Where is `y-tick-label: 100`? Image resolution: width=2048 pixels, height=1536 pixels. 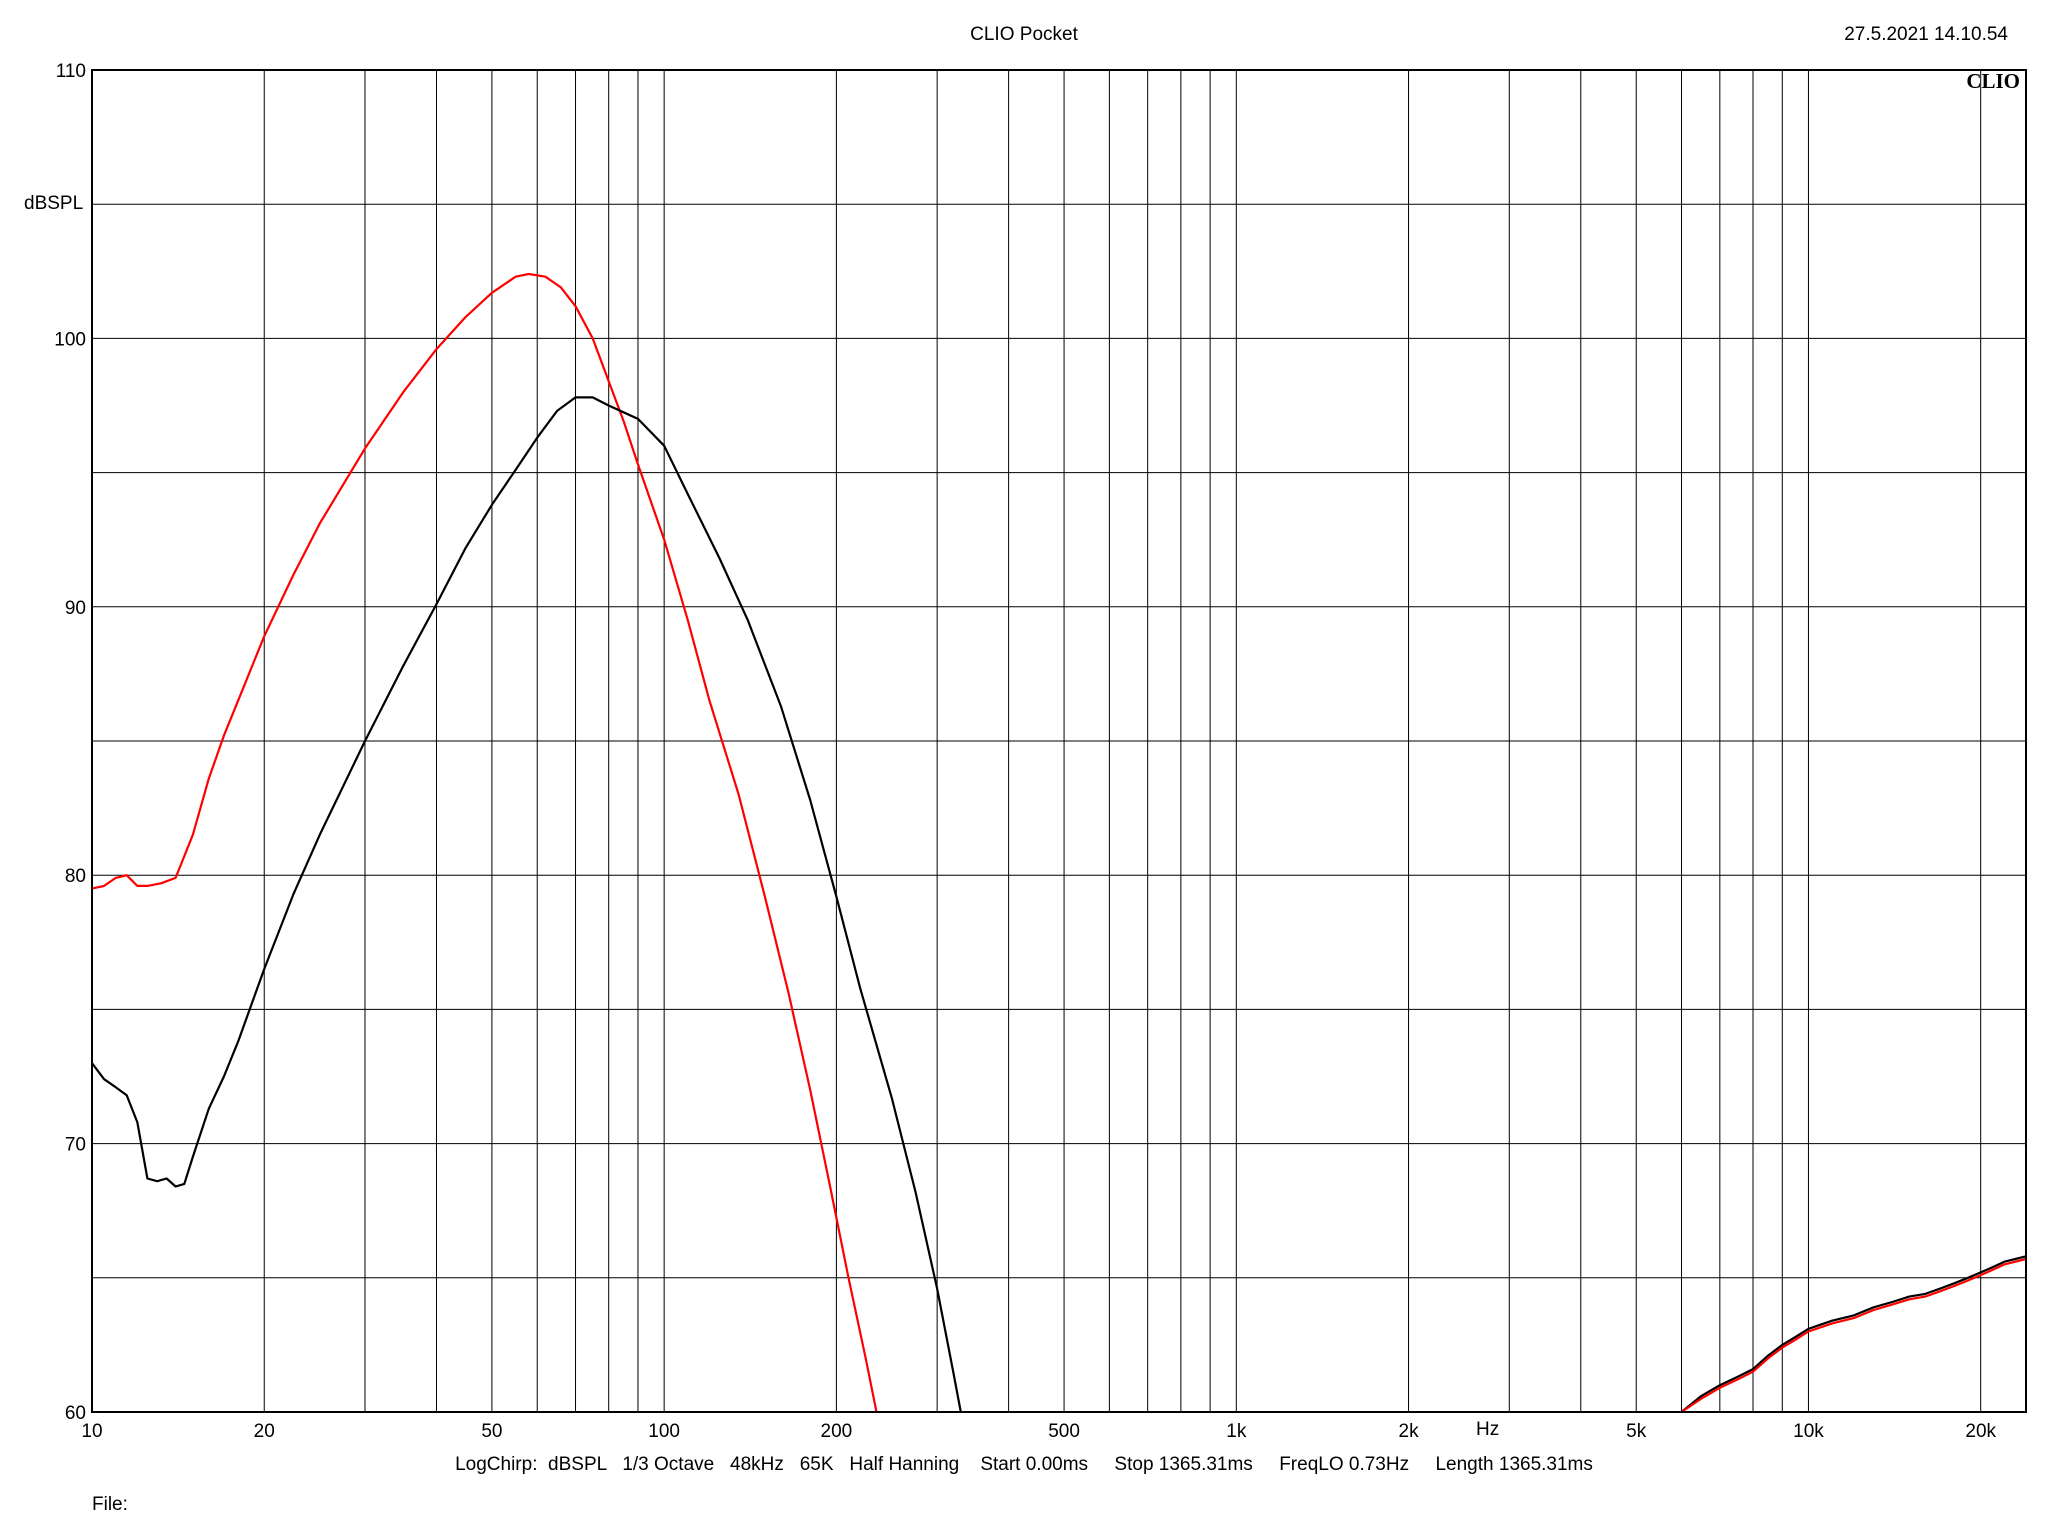
y-tick-label: 100 is located at coordinates (70, 339).